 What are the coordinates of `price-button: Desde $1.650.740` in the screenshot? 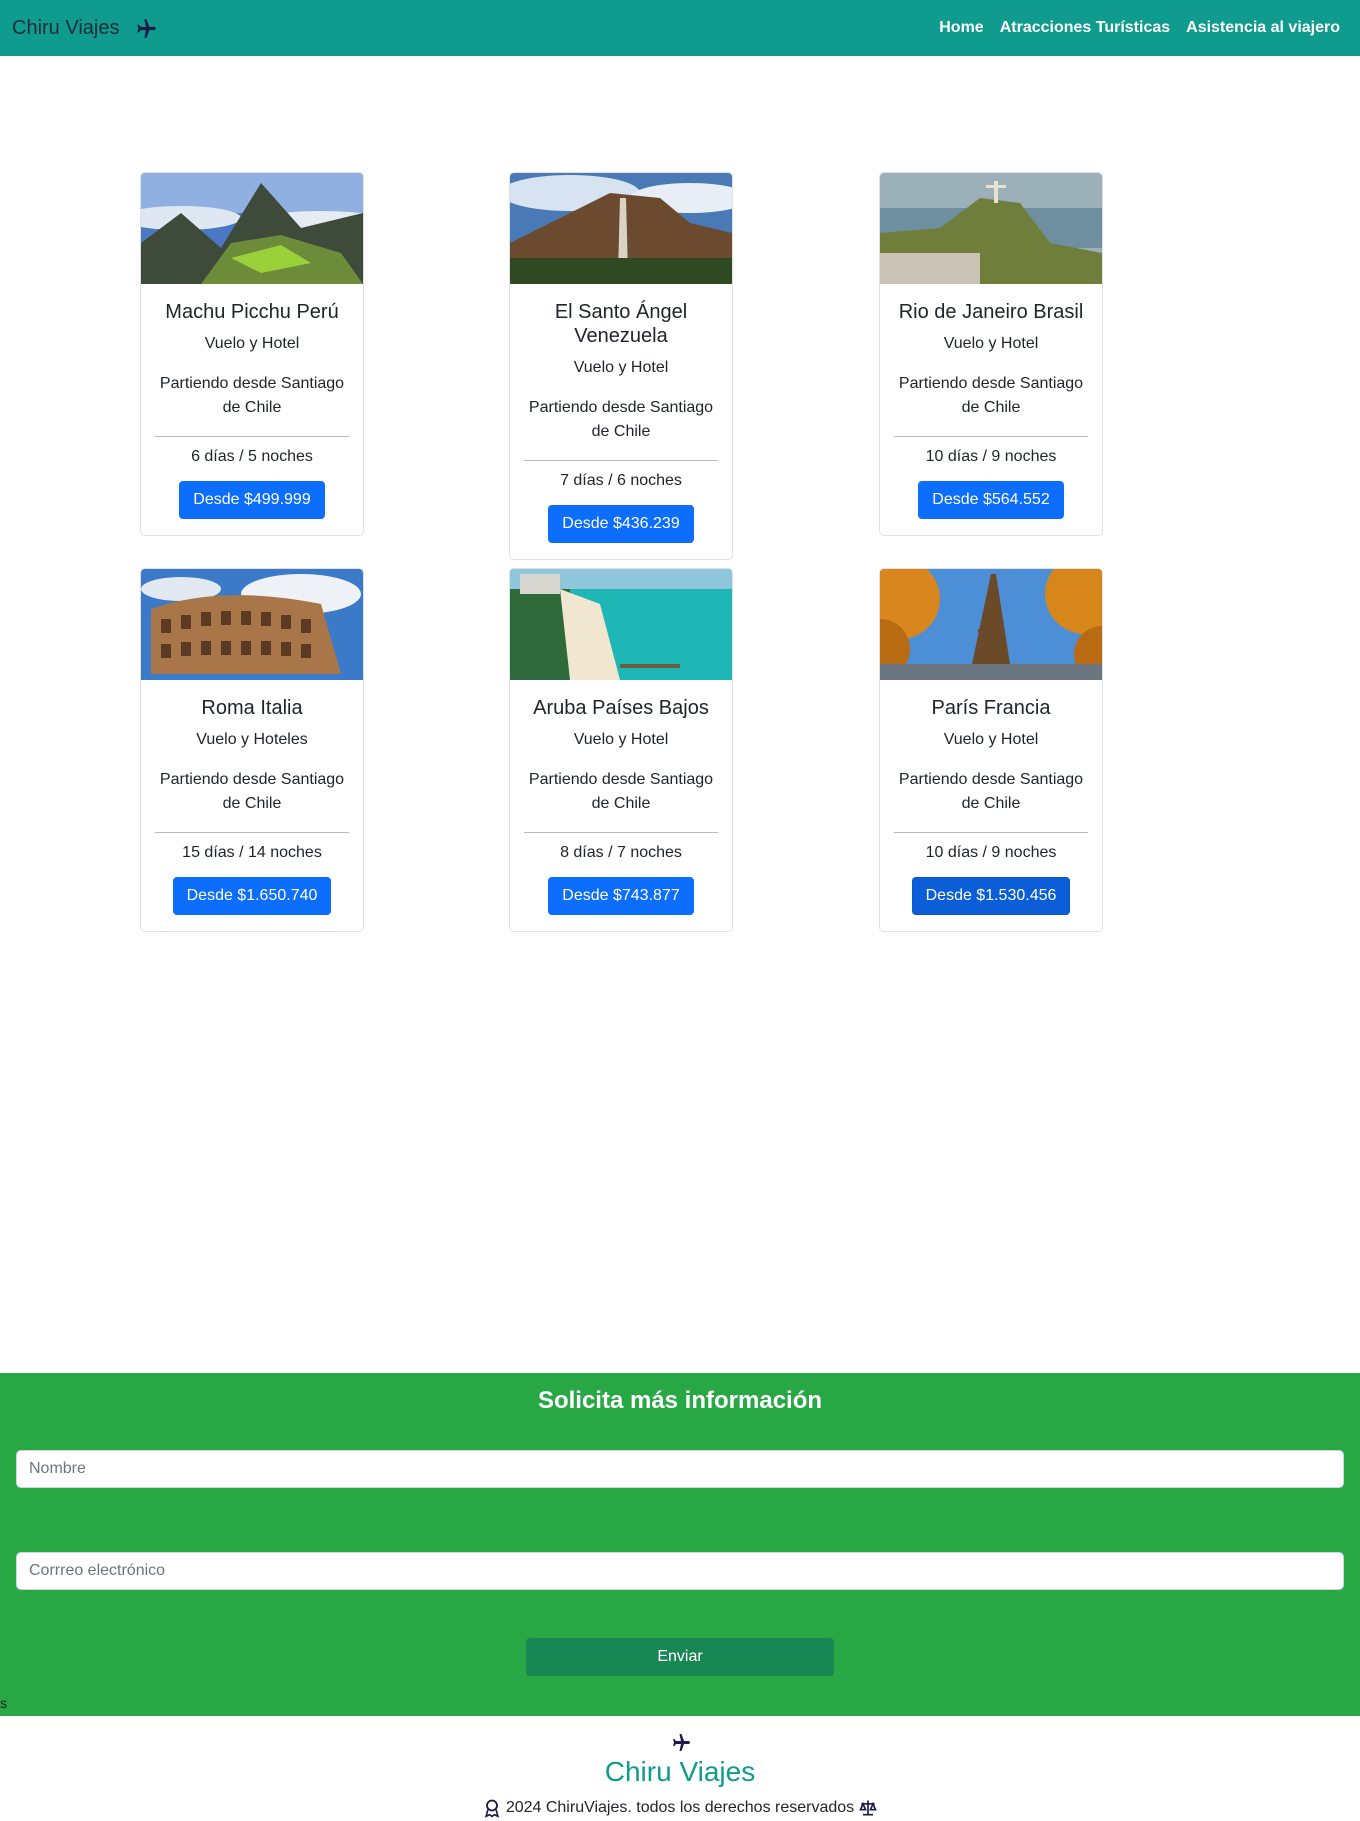 It's located at (252, 896).